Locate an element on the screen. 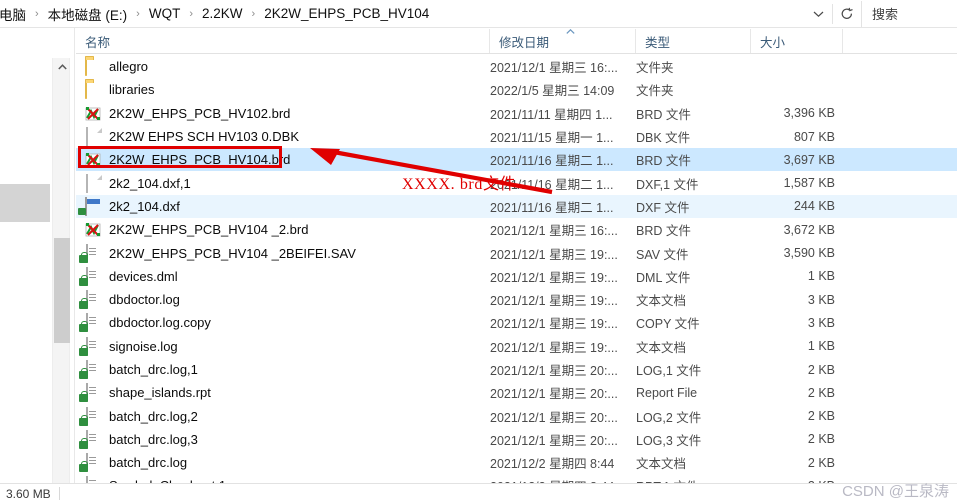  column-header-blank is located at coordinates (900, 41).